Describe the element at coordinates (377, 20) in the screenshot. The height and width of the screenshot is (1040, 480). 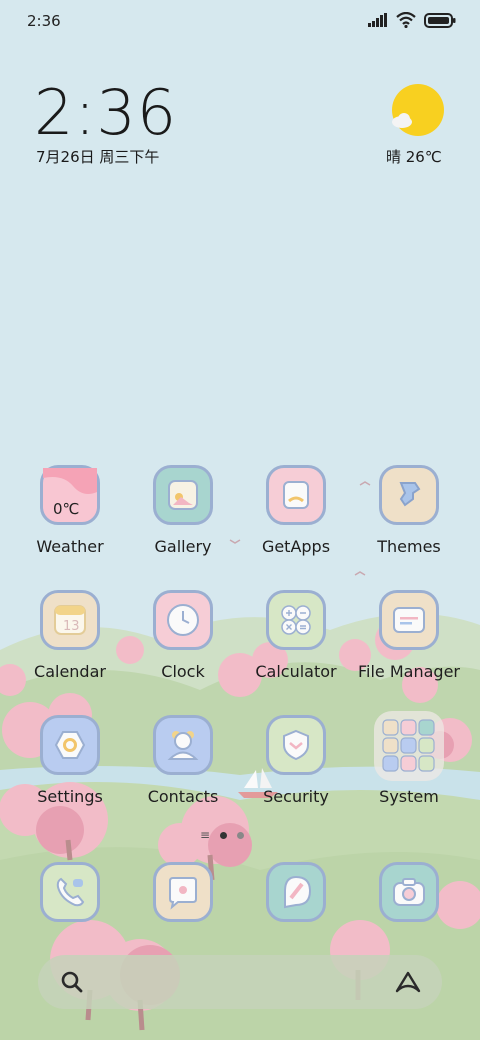
I see `signal-icon` at that location.